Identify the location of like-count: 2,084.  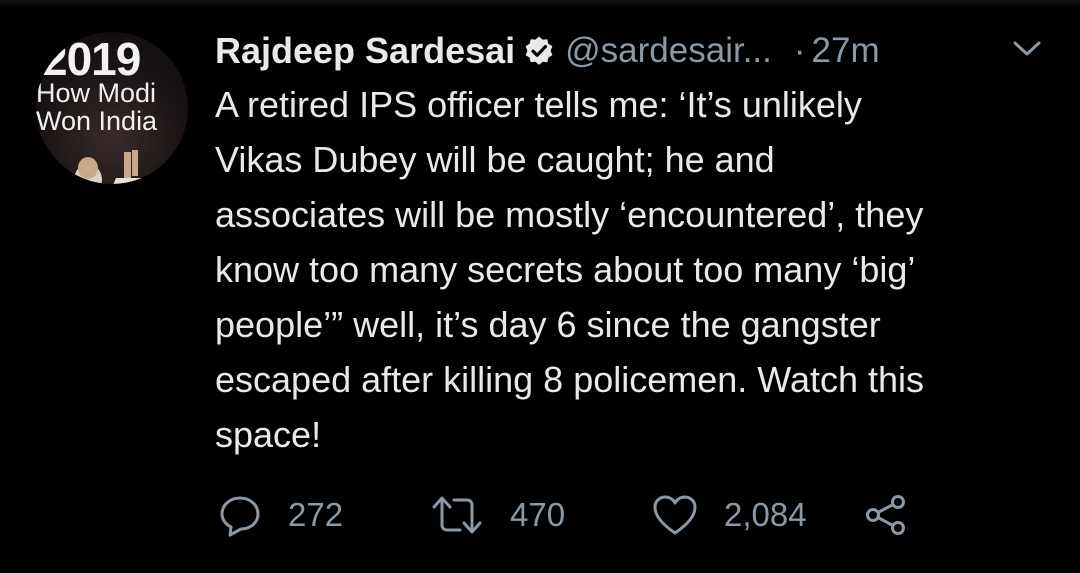
(765, 514).